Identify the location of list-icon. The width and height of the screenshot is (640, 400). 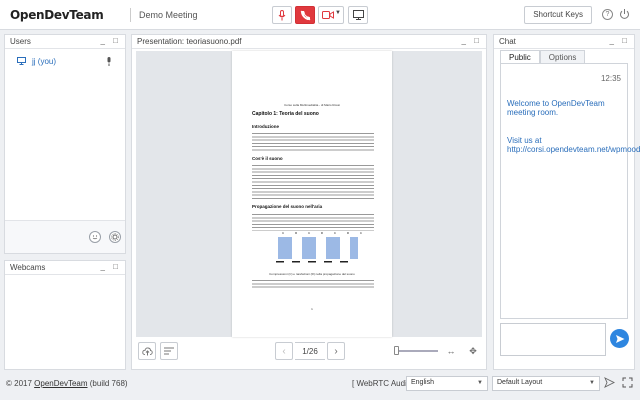
(169, 351).